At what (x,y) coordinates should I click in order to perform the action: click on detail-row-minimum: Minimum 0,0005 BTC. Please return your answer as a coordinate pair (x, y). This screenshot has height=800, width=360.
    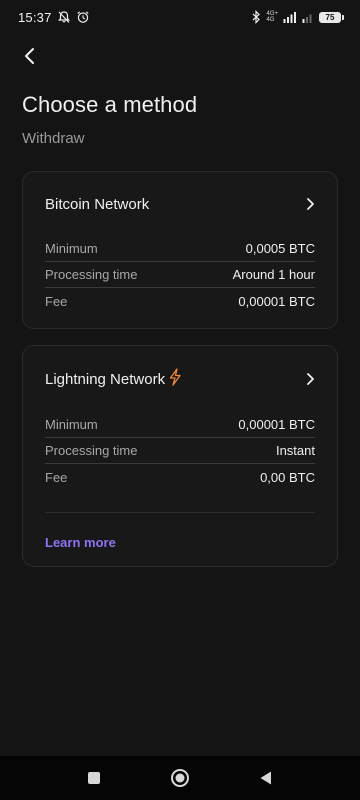
    Looking at the image, I should click on (180, 249).